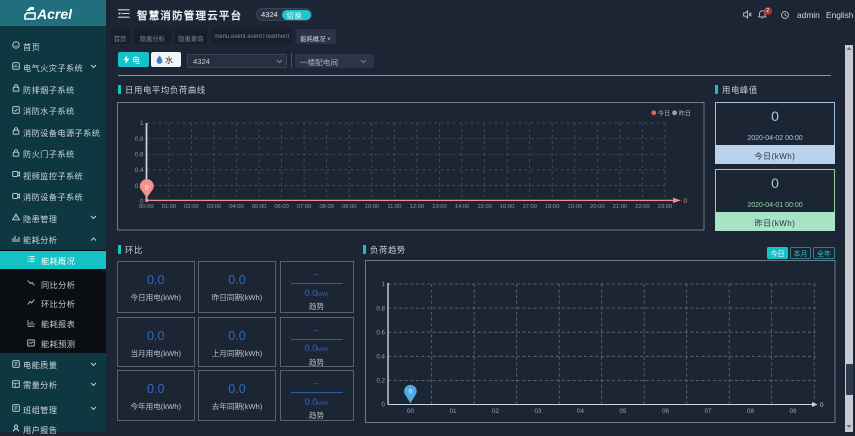 This screenshot has height=436, width=855. Describe the element at coordinates (169, 207) in the screenshot. I see `svg-text: 01:00` at that location.